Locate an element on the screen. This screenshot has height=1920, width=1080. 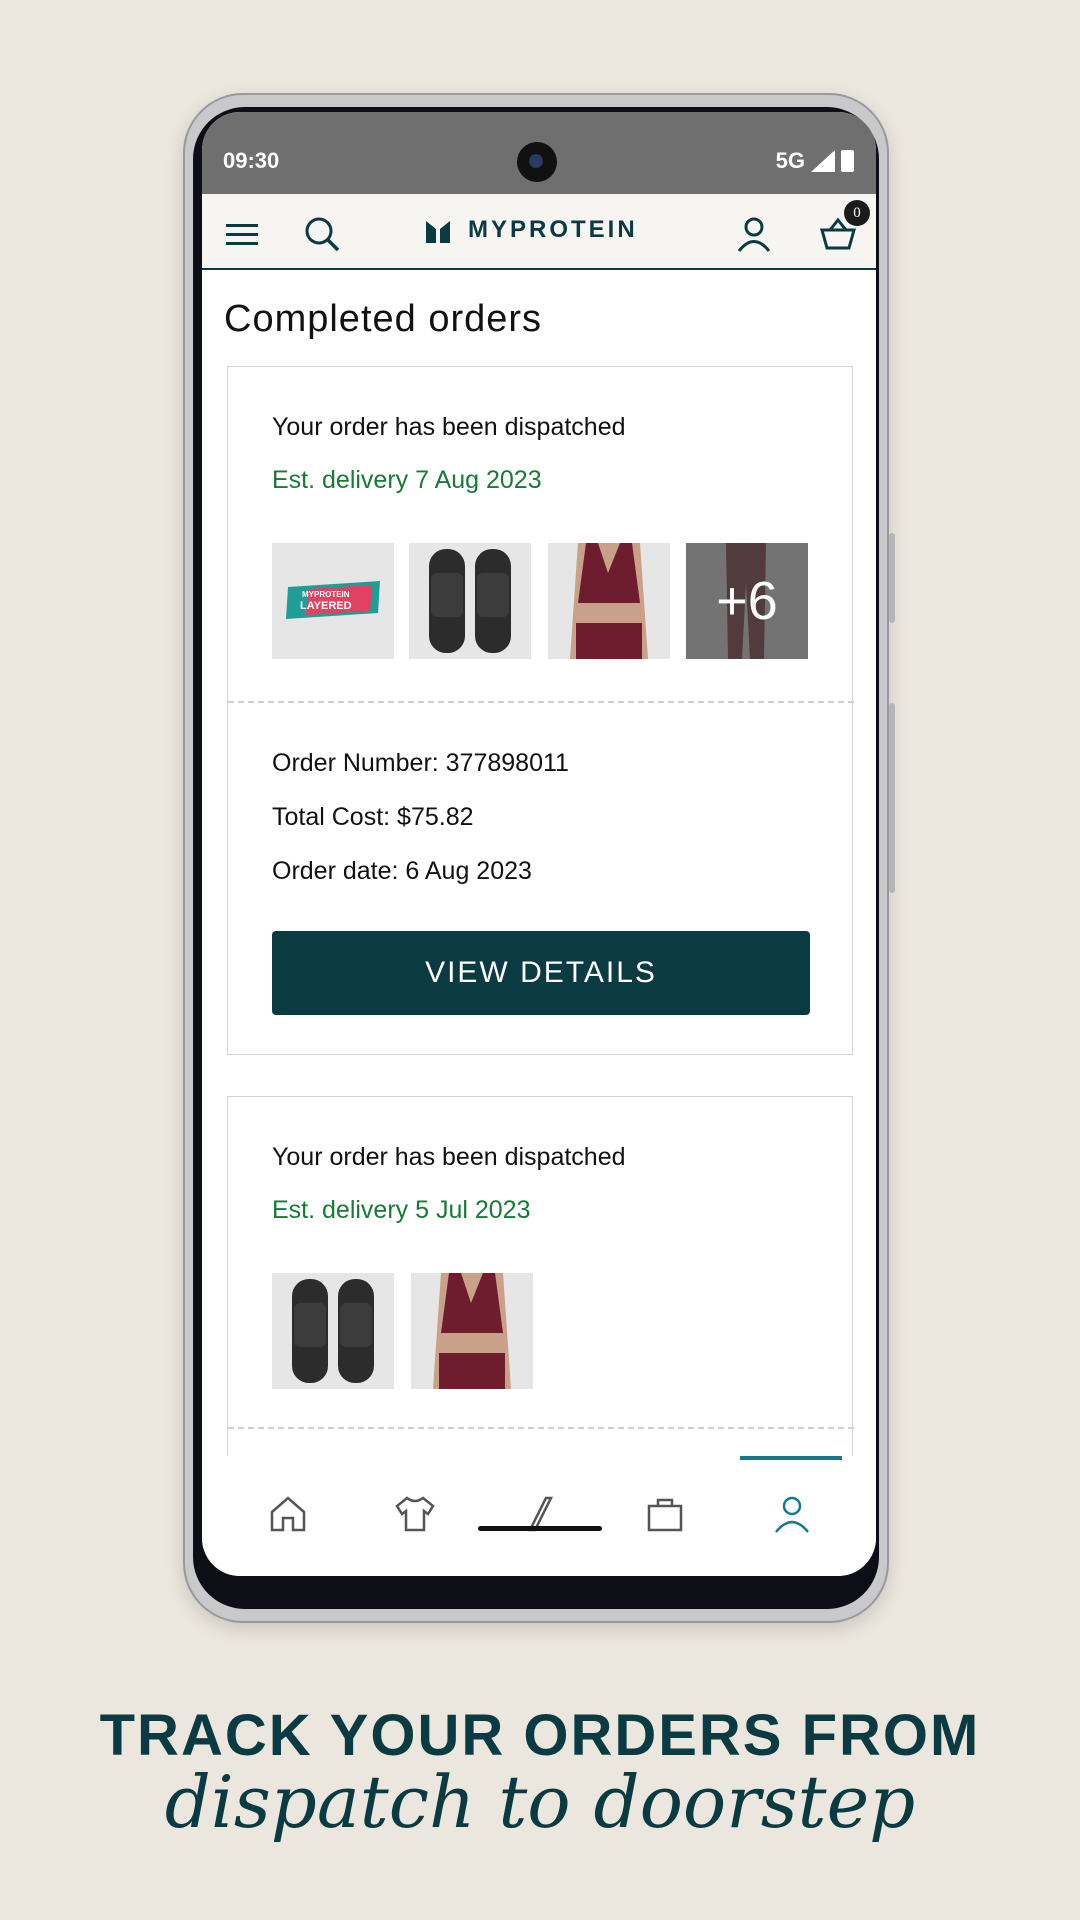
brand-logo: MYPROTEIN is located at coordinates (532, 230).